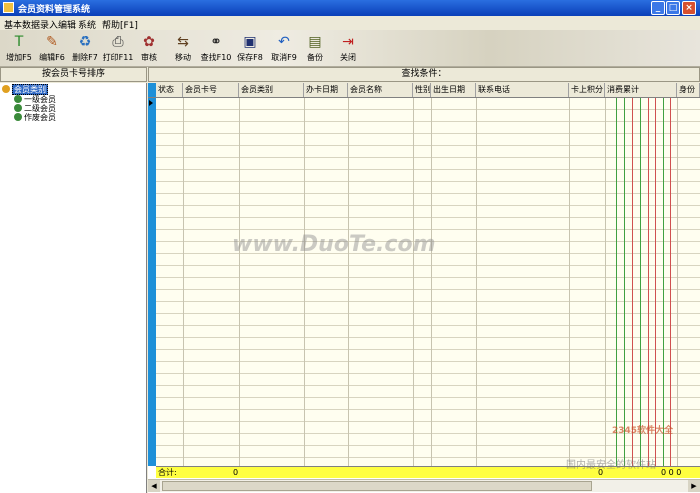  What do you see at coordinates (284, 42) in the screenshot?
I see `undo-arrow-icon: ↶` at bounding box center [284, 42].